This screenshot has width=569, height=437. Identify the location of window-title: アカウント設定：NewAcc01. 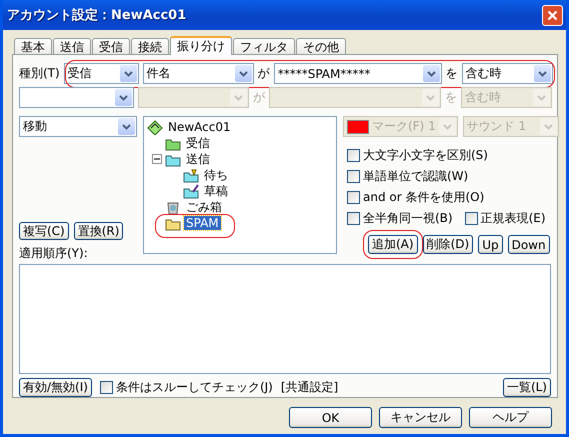
(96, 15).